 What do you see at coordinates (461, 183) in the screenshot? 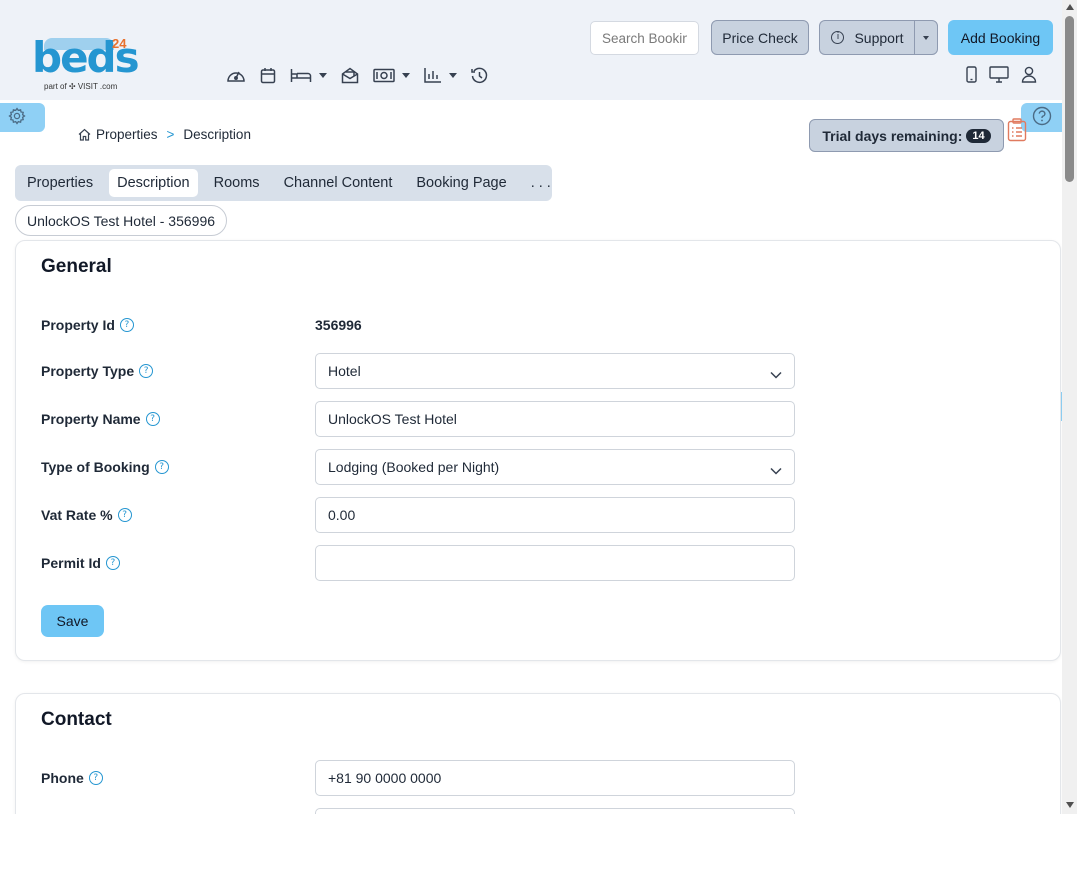
I see `tab-booking-page: Booking Page` at bounding box center [461, 183].